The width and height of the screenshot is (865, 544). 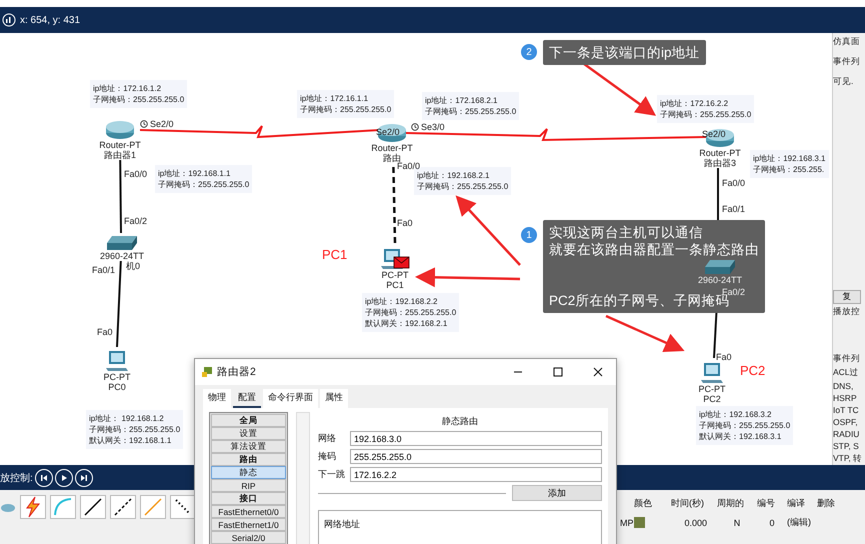 What do you see at coordinates (557, 493) in the screenshot?
I see `add-button: 添加` at bounding box center [557, 493].